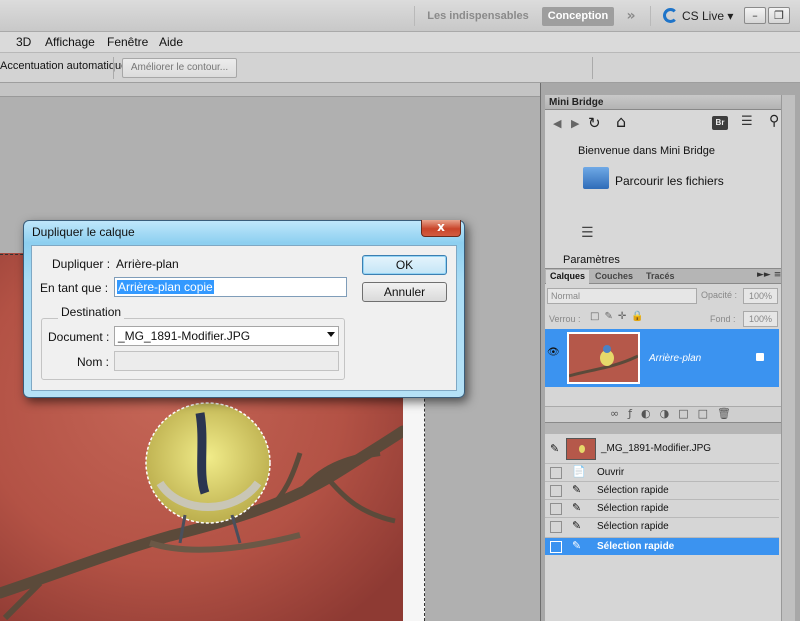  I want to click on name-field, so click(226, 361).